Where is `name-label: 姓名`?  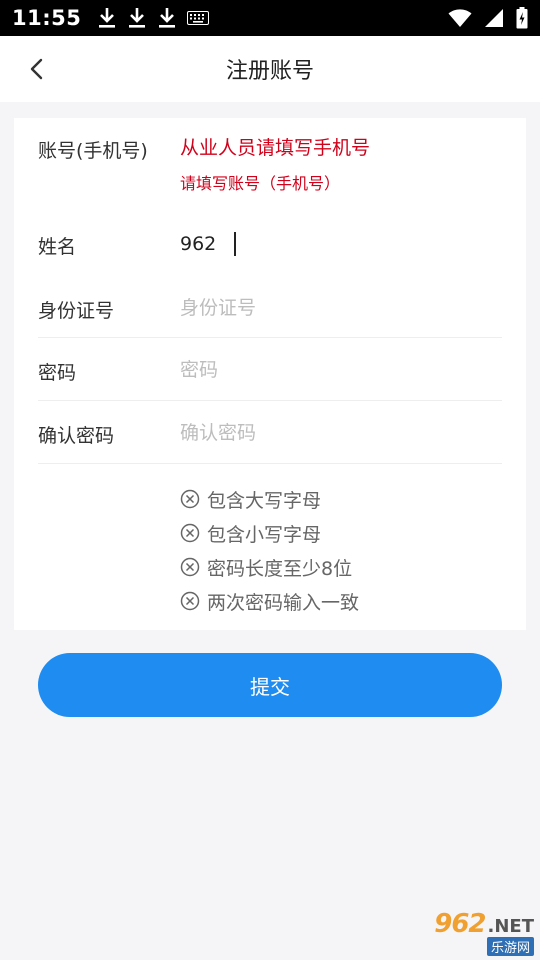
name-label: 姓名 is located at coordinates (57, 247).